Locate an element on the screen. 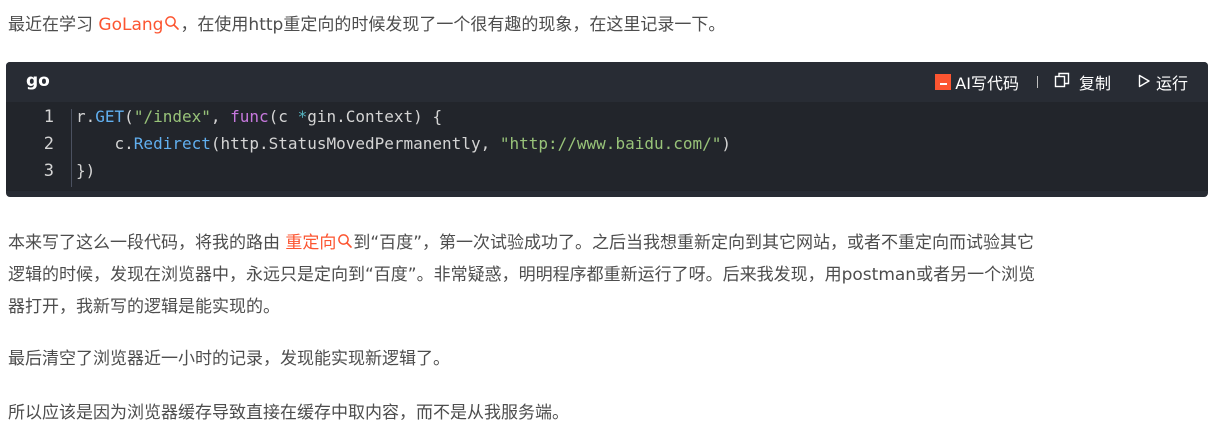 This screenshot has width=1216, height=447. code-line-text: }) is located at coordinates (78, 170).